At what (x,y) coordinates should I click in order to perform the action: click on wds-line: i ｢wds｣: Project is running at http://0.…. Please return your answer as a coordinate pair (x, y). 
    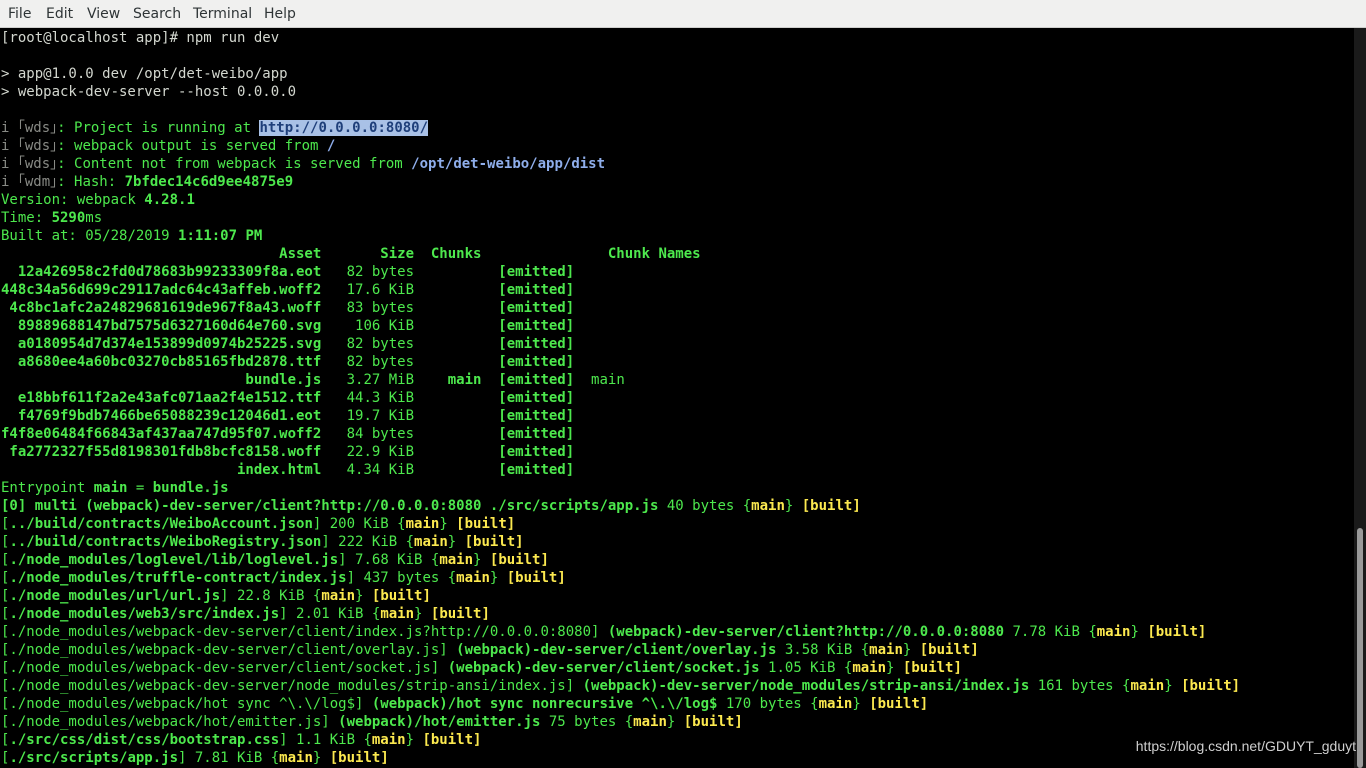
    Looking at the image, I should click on (215, 128).